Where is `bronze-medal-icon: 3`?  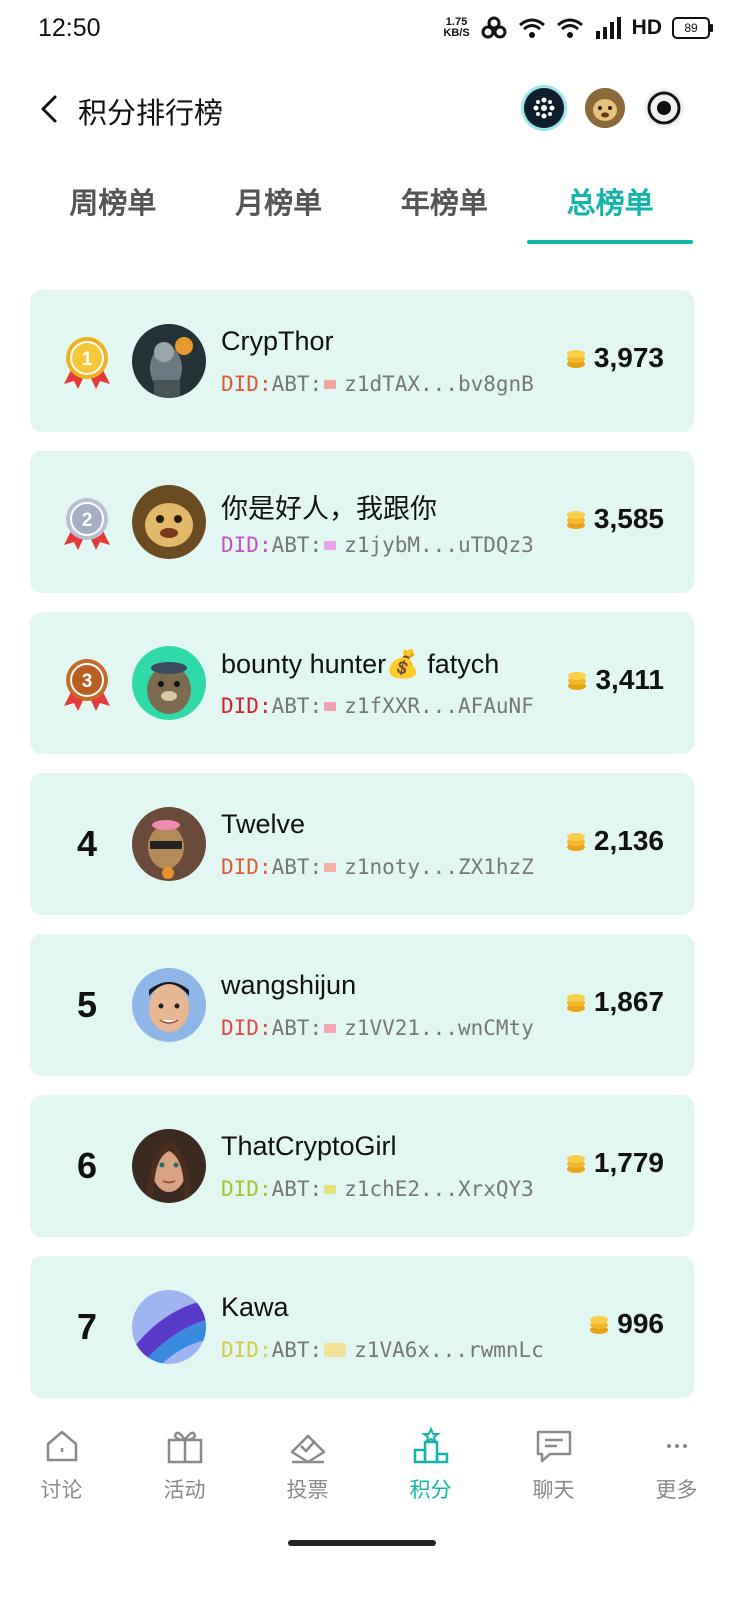 bronze-medal-icon: 3 is located at coordinates (87, 685).